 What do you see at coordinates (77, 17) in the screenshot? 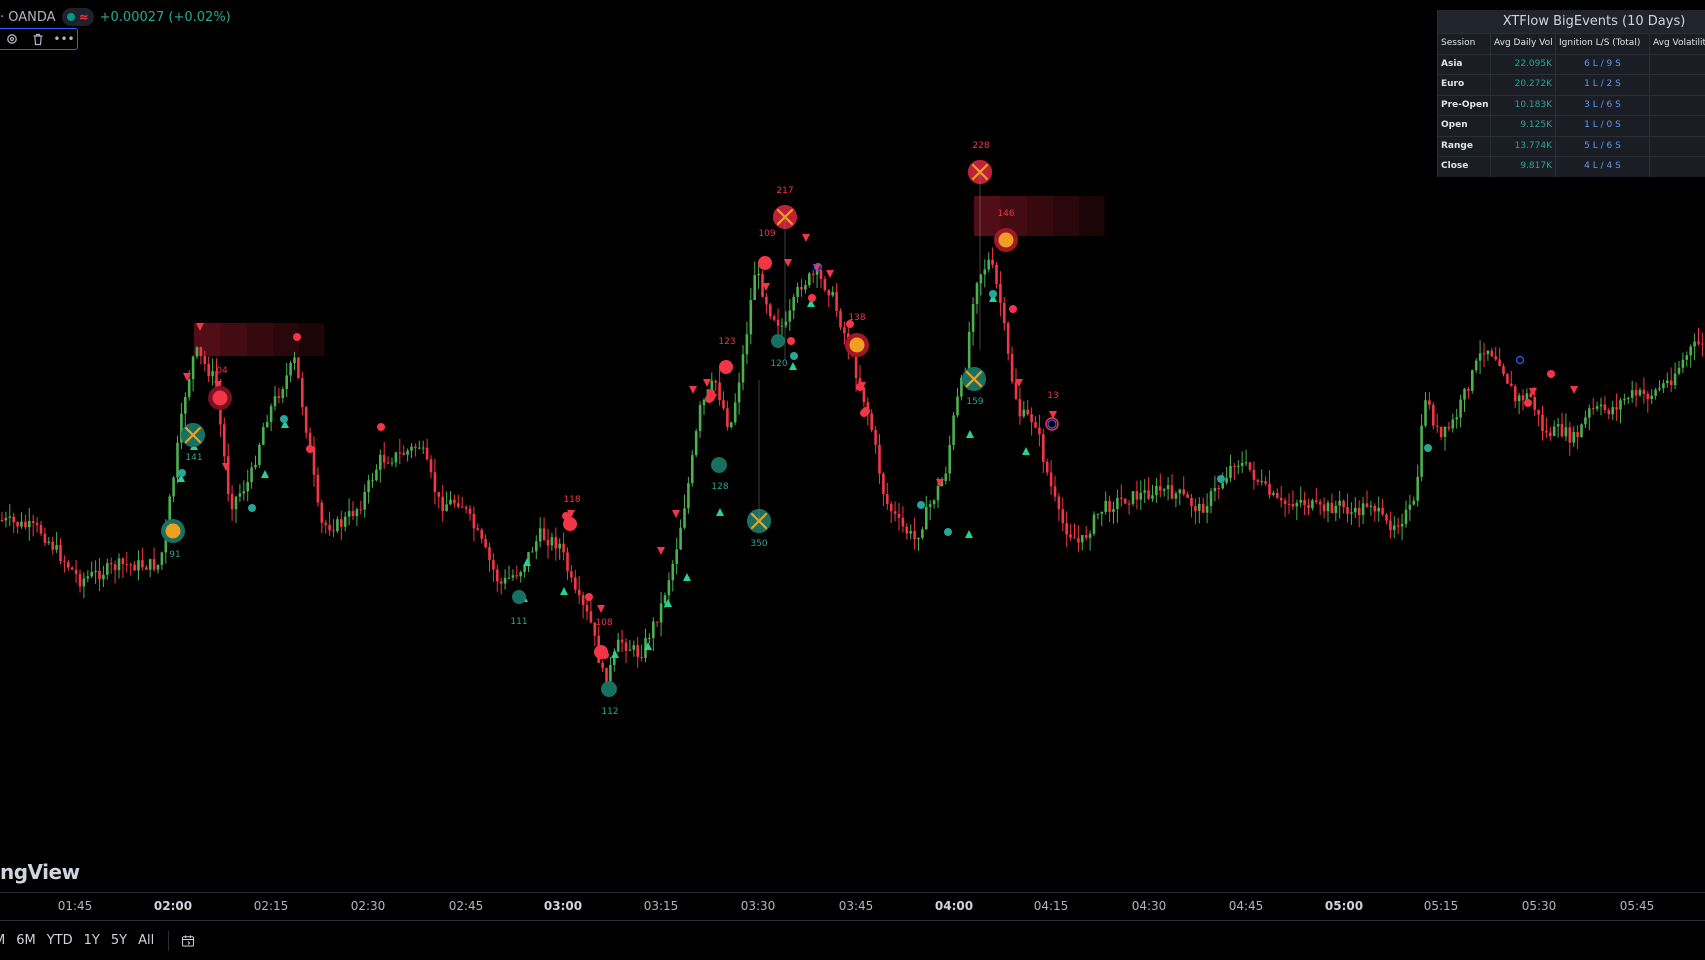
I see `status-pill: ≈` at bounding box center [77, 17].